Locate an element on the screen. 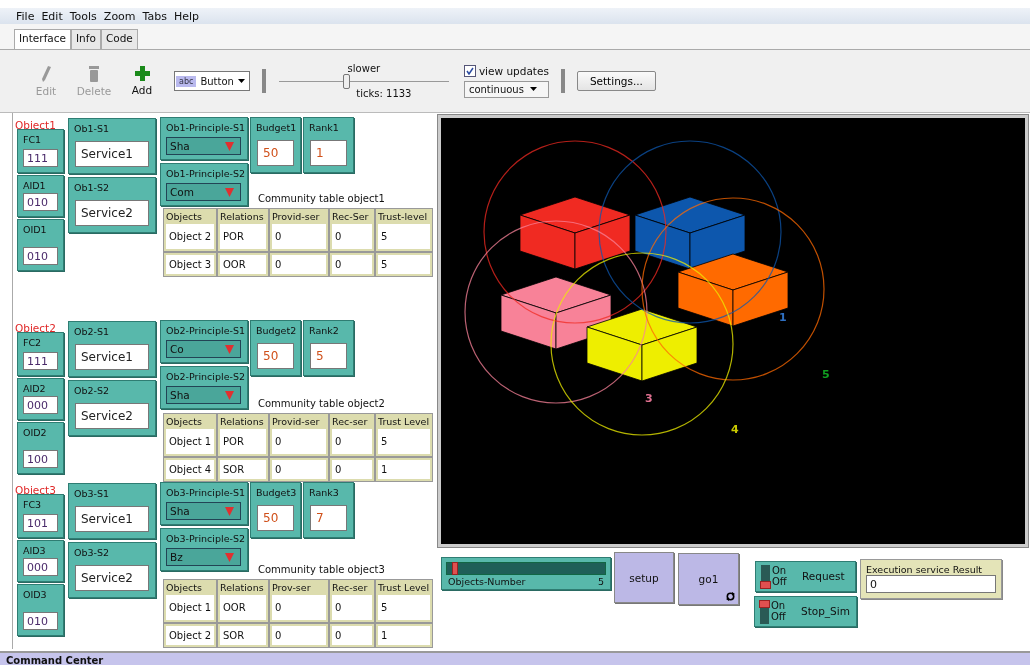 This screenshot has width=1030, height=665. switch-label: Request is located at coordinates (823, 576).